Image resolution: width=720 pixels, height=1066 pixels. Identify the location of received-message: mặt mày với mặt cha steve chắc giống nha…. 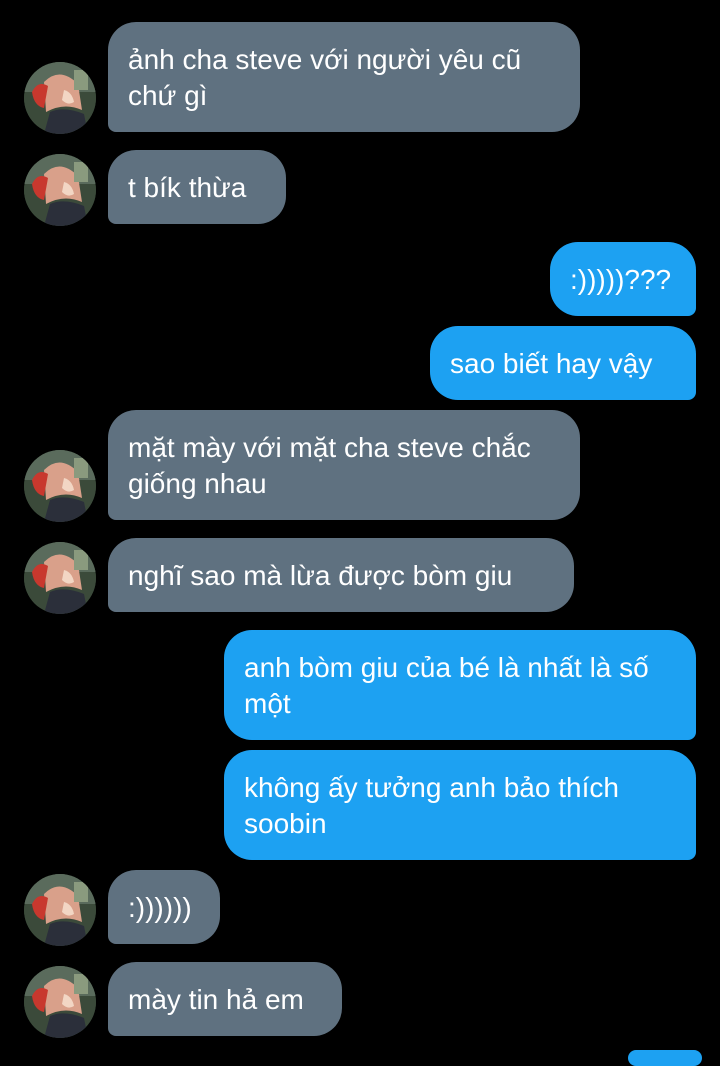
(344, 465).